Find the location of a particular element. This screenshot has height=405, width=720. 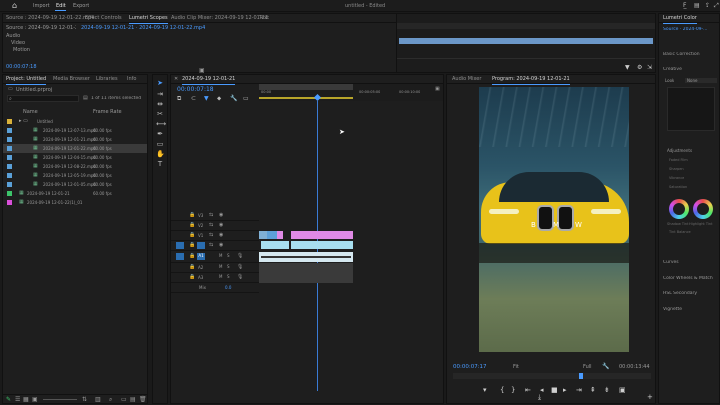

clip-v2-a is located at coordinates (263, 235).